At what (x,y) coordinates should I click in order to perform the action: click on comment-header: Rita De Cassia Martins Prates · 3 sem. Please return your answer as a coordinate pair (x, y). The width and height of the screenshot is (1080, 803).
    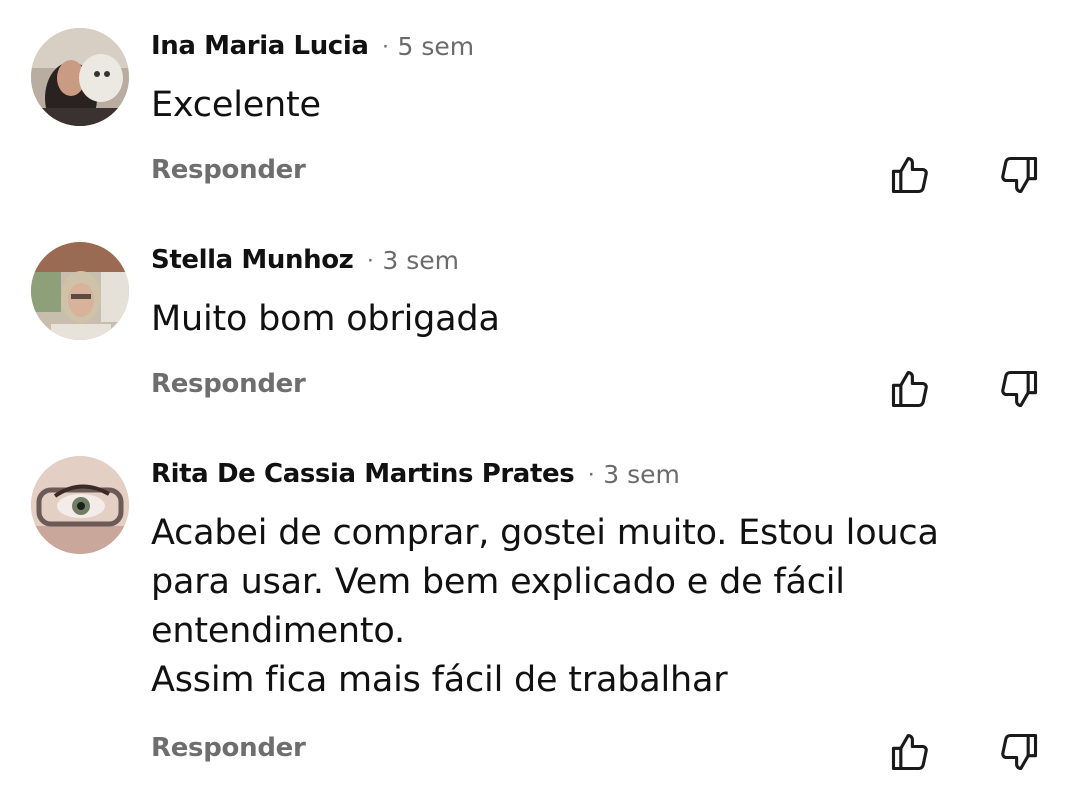
    Looking at the image, I should click on (415, 474).